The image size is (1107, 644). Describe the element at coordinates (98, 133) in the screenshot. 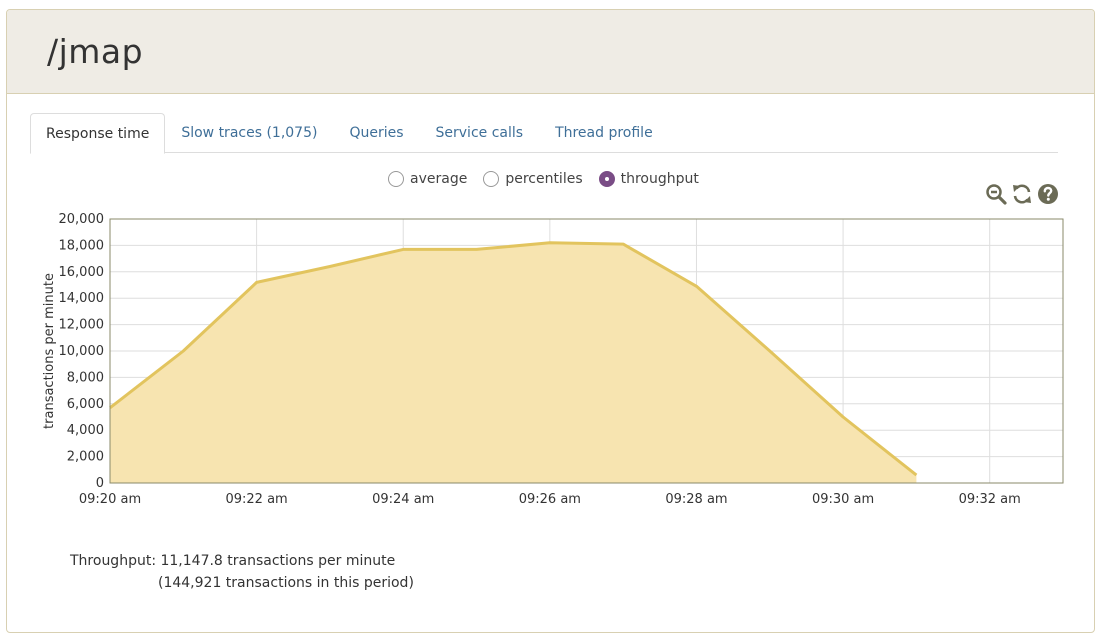

I see `tab-response-time: Response time` at that location.